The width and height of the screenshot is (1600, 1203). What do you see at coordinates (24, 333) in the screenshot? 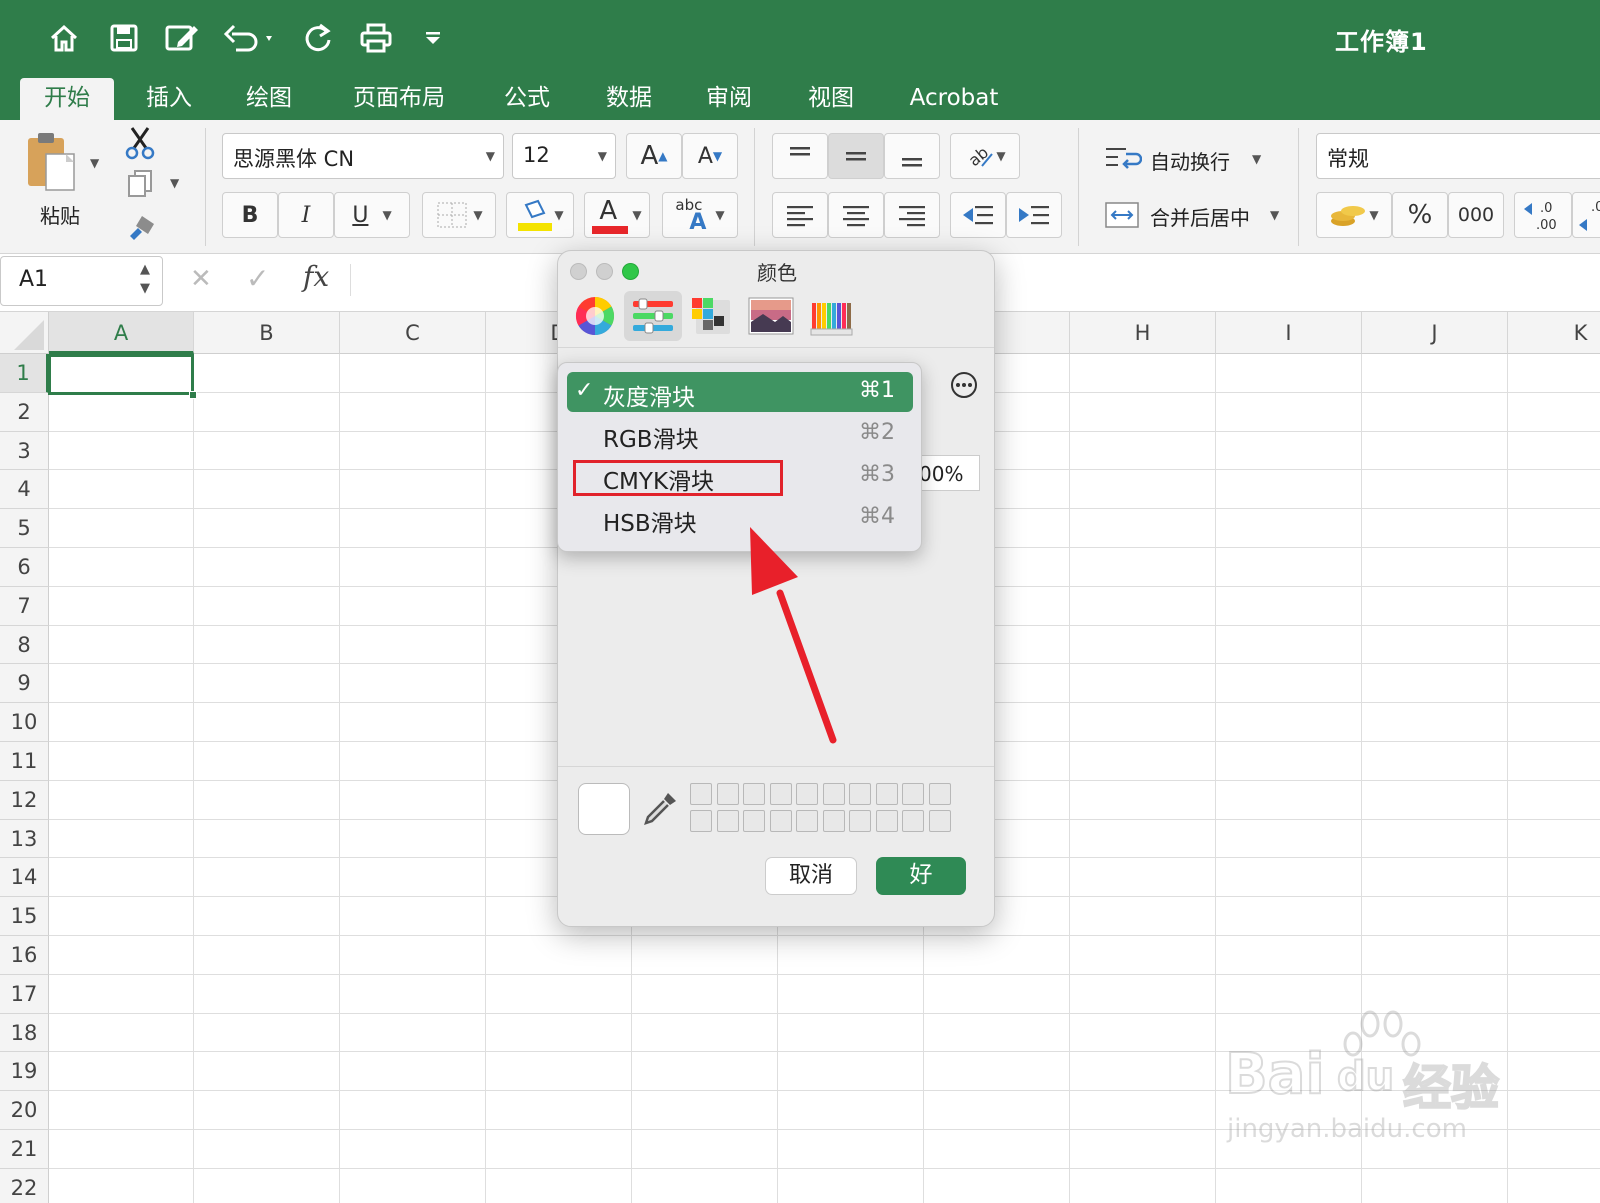
I see `select-all-corner` at bounding box center [24, 333].